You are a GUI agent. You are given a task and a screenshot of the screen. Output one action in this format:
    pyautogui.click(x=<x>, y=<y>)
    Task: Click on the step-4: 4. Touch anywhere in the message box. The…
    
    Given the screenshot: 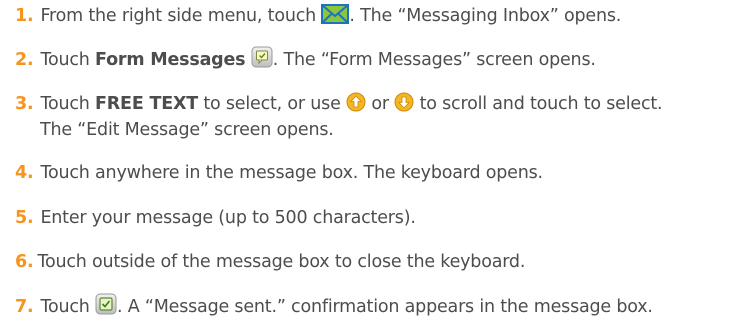 What is the action you would take?
    pyautogui.click(x=279, y=173)
    